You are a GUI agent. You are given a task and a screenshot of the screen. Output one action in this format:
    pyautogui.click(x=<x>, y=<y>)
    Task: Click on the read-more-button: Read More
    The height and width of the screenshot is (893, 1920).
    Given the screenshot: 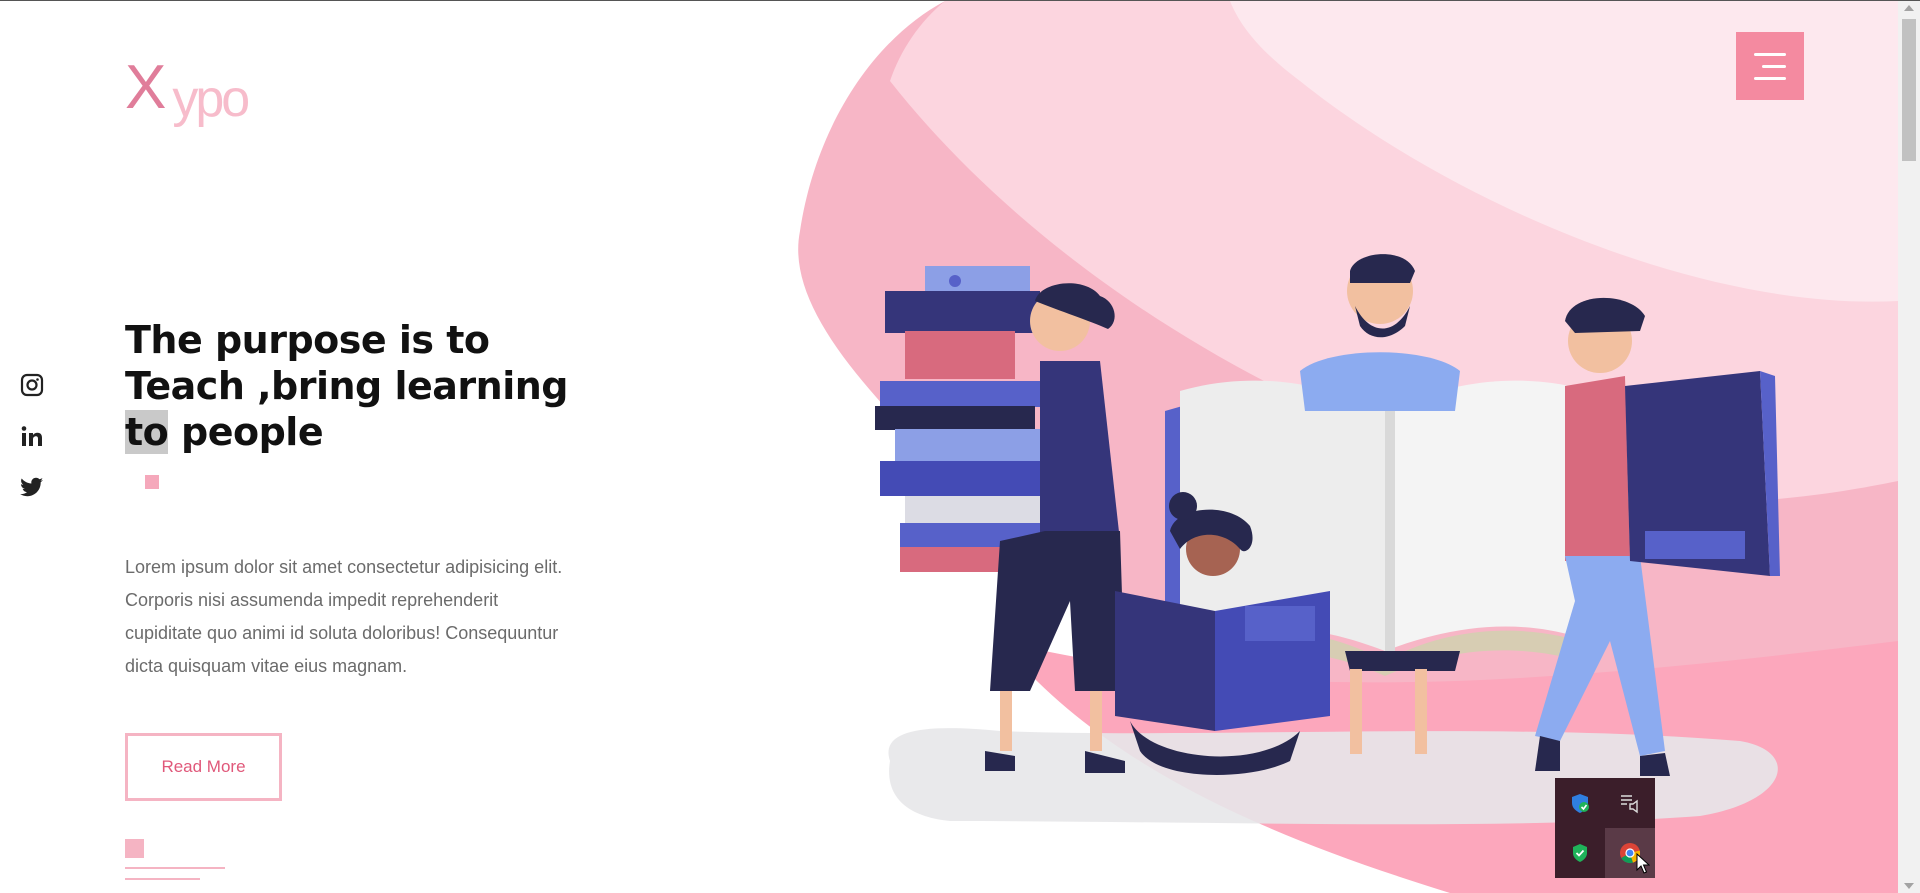 What is the action you would take?
    pyautogui.click(x=203, y=767)
    